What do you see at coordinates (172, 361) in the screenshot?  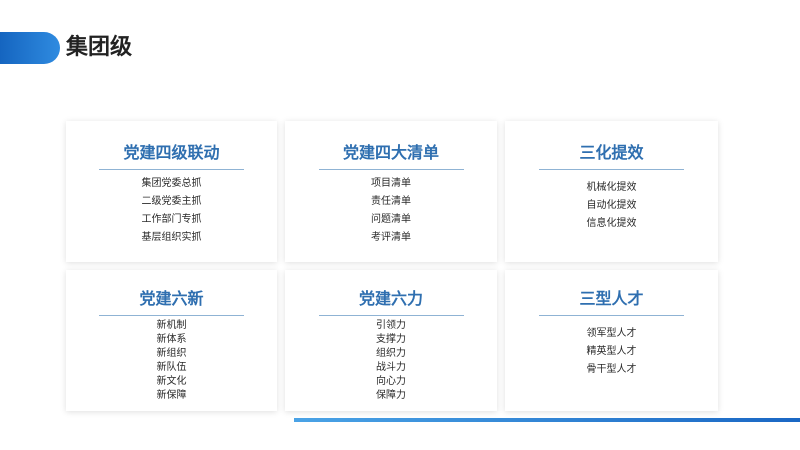 I see `card-list: 新机制 新体系 新组织 新队伍 新文化 新保障` at bounding box center [172, 361].